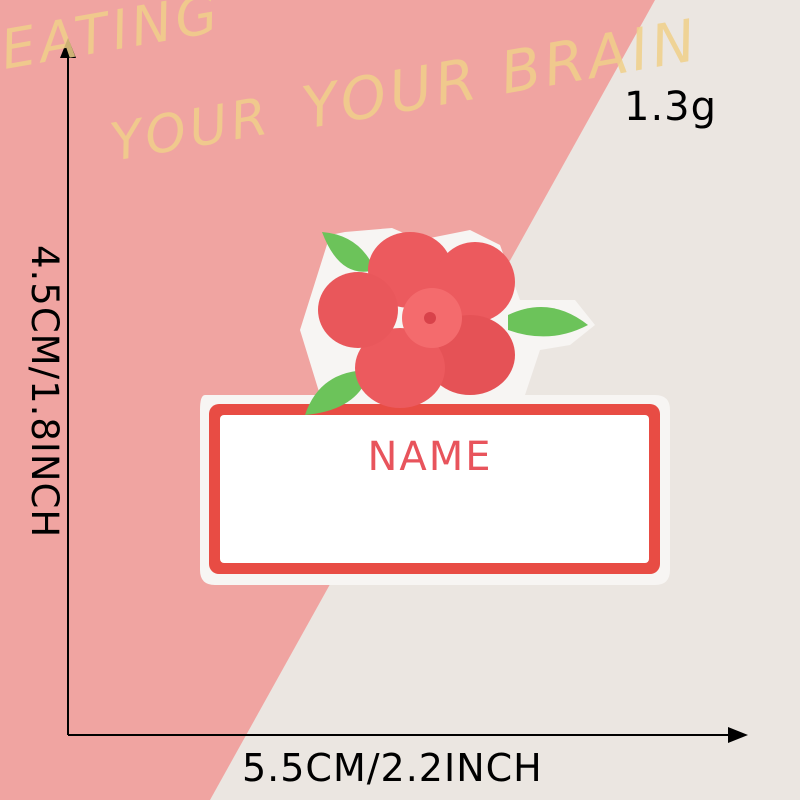 The image size is (800, 800). I want to click on height-dimension-label: 4.5CM/1.8INCH, so click(44, 392).